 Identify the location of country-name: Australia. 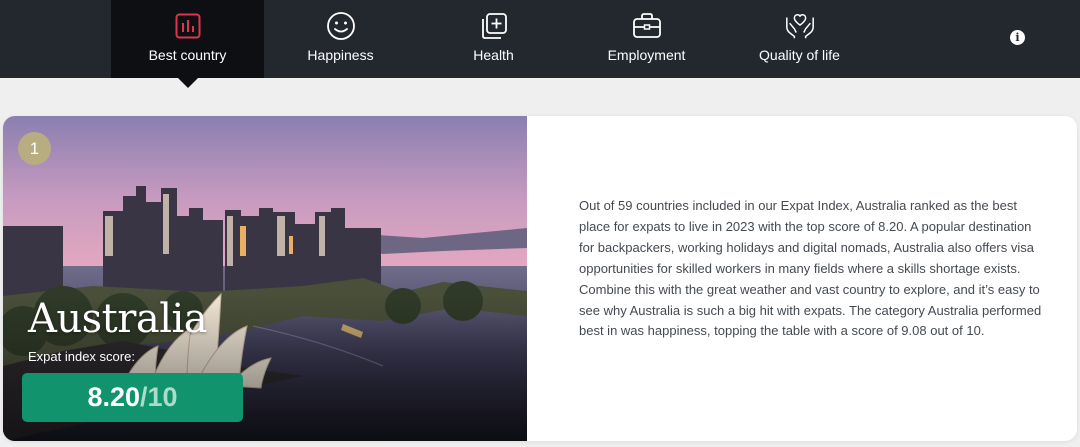
(118, 319).